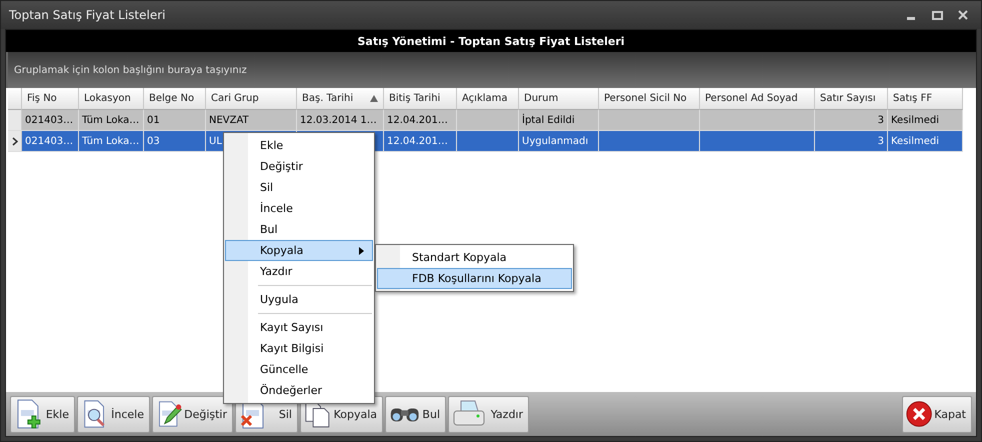  Describe the element at coordinates (299, 187) in the screenshot. I see `menu-item: Sil` at that location.